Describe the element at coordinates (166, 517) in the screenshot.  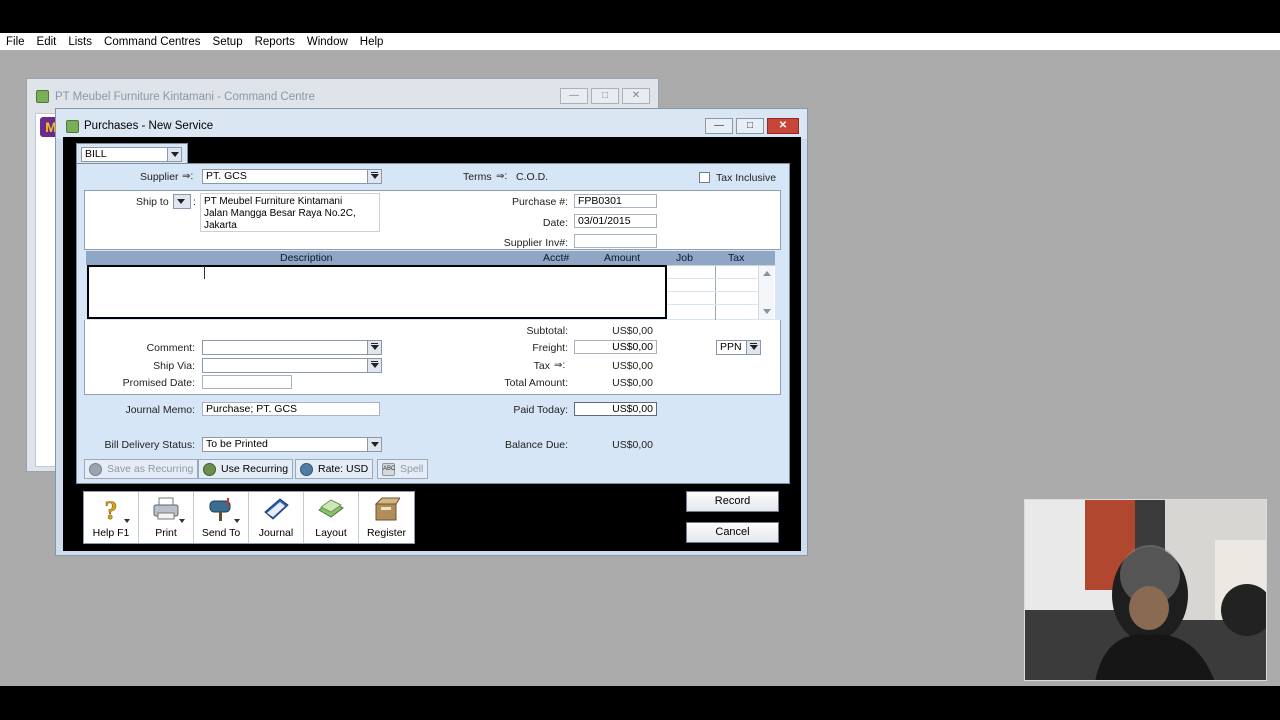
I see `print-button: Print` at that location.